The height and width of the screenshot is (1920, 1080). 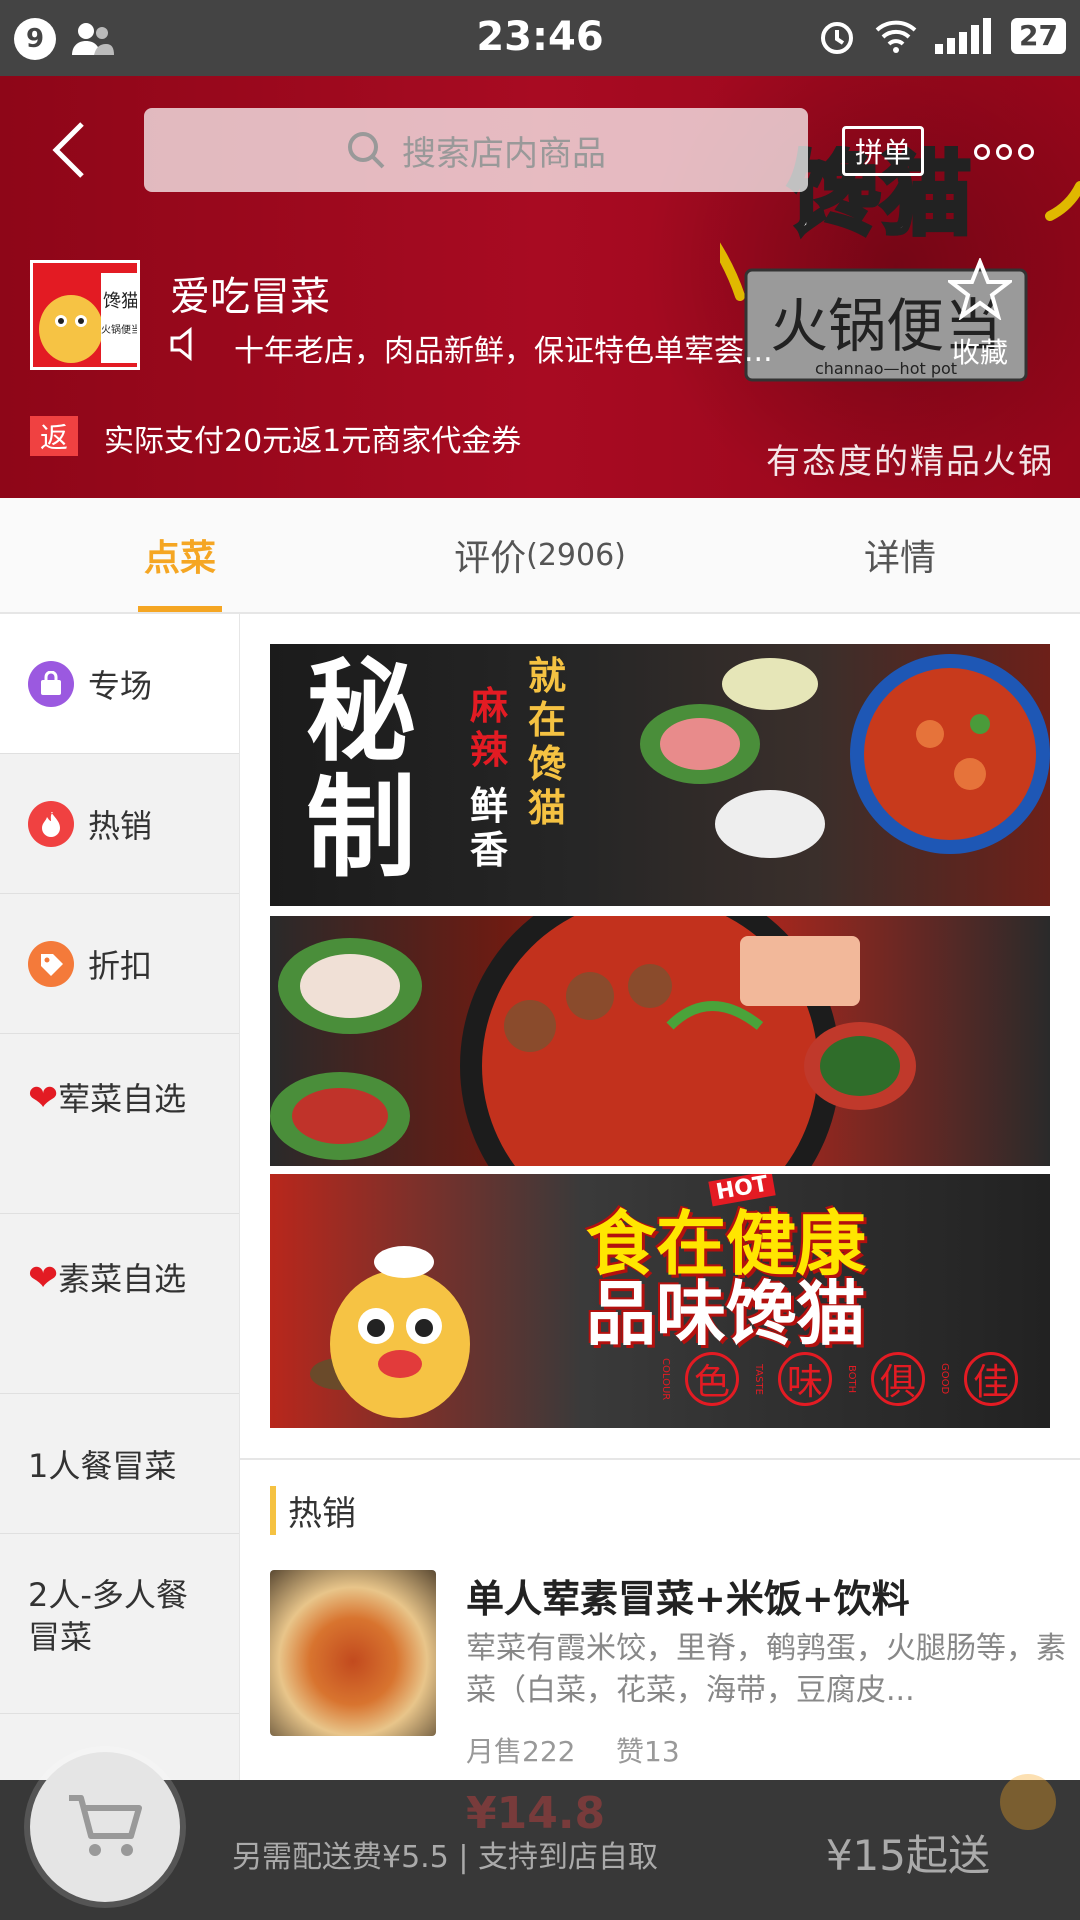 I want to click on promo-banner-hotpot, so click(x=660, y=1041).